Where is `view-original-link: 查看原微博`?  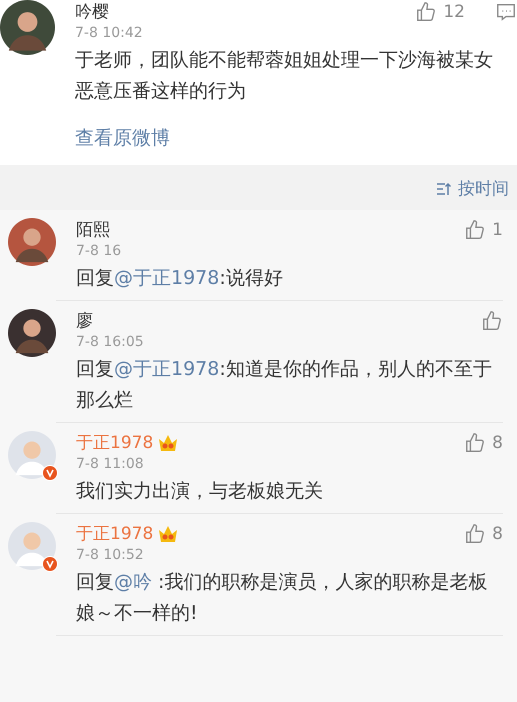 view-original-link: 查看原微博 is located at coordinates (122, 138).